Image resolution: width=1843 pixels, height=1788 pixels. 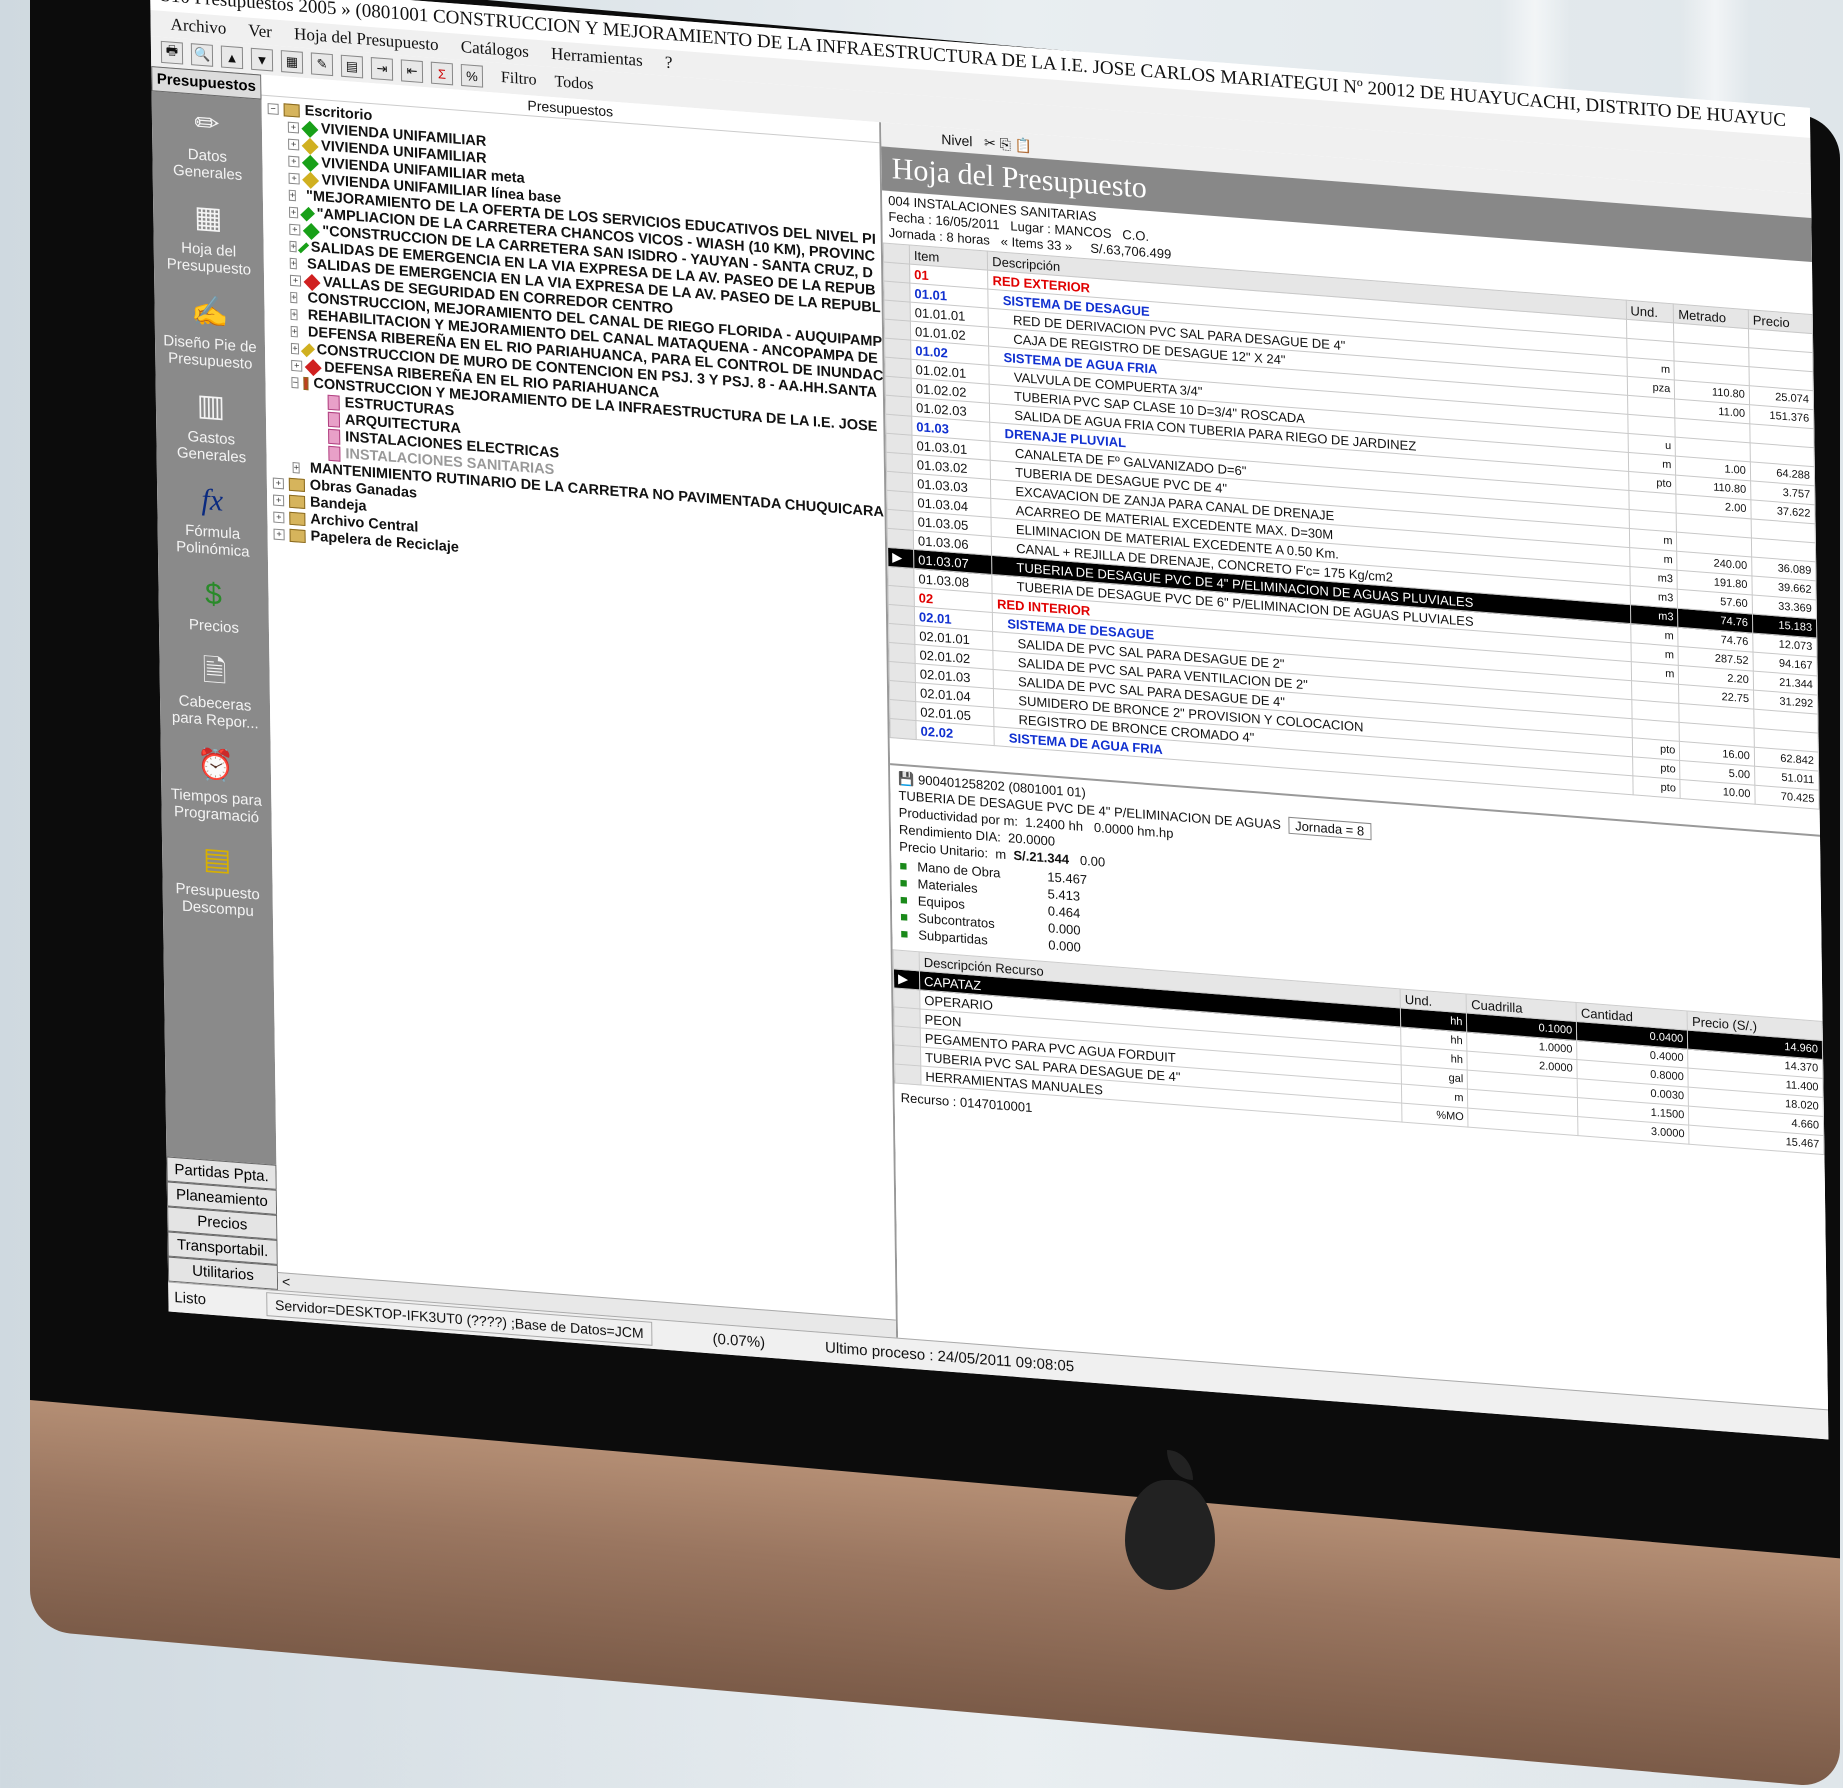 What do you see at coordinates (209, 258) in the screenshot?
I see `sidebar-item-label: Hoja del Presupuesto` at bounding box center [209, 258].